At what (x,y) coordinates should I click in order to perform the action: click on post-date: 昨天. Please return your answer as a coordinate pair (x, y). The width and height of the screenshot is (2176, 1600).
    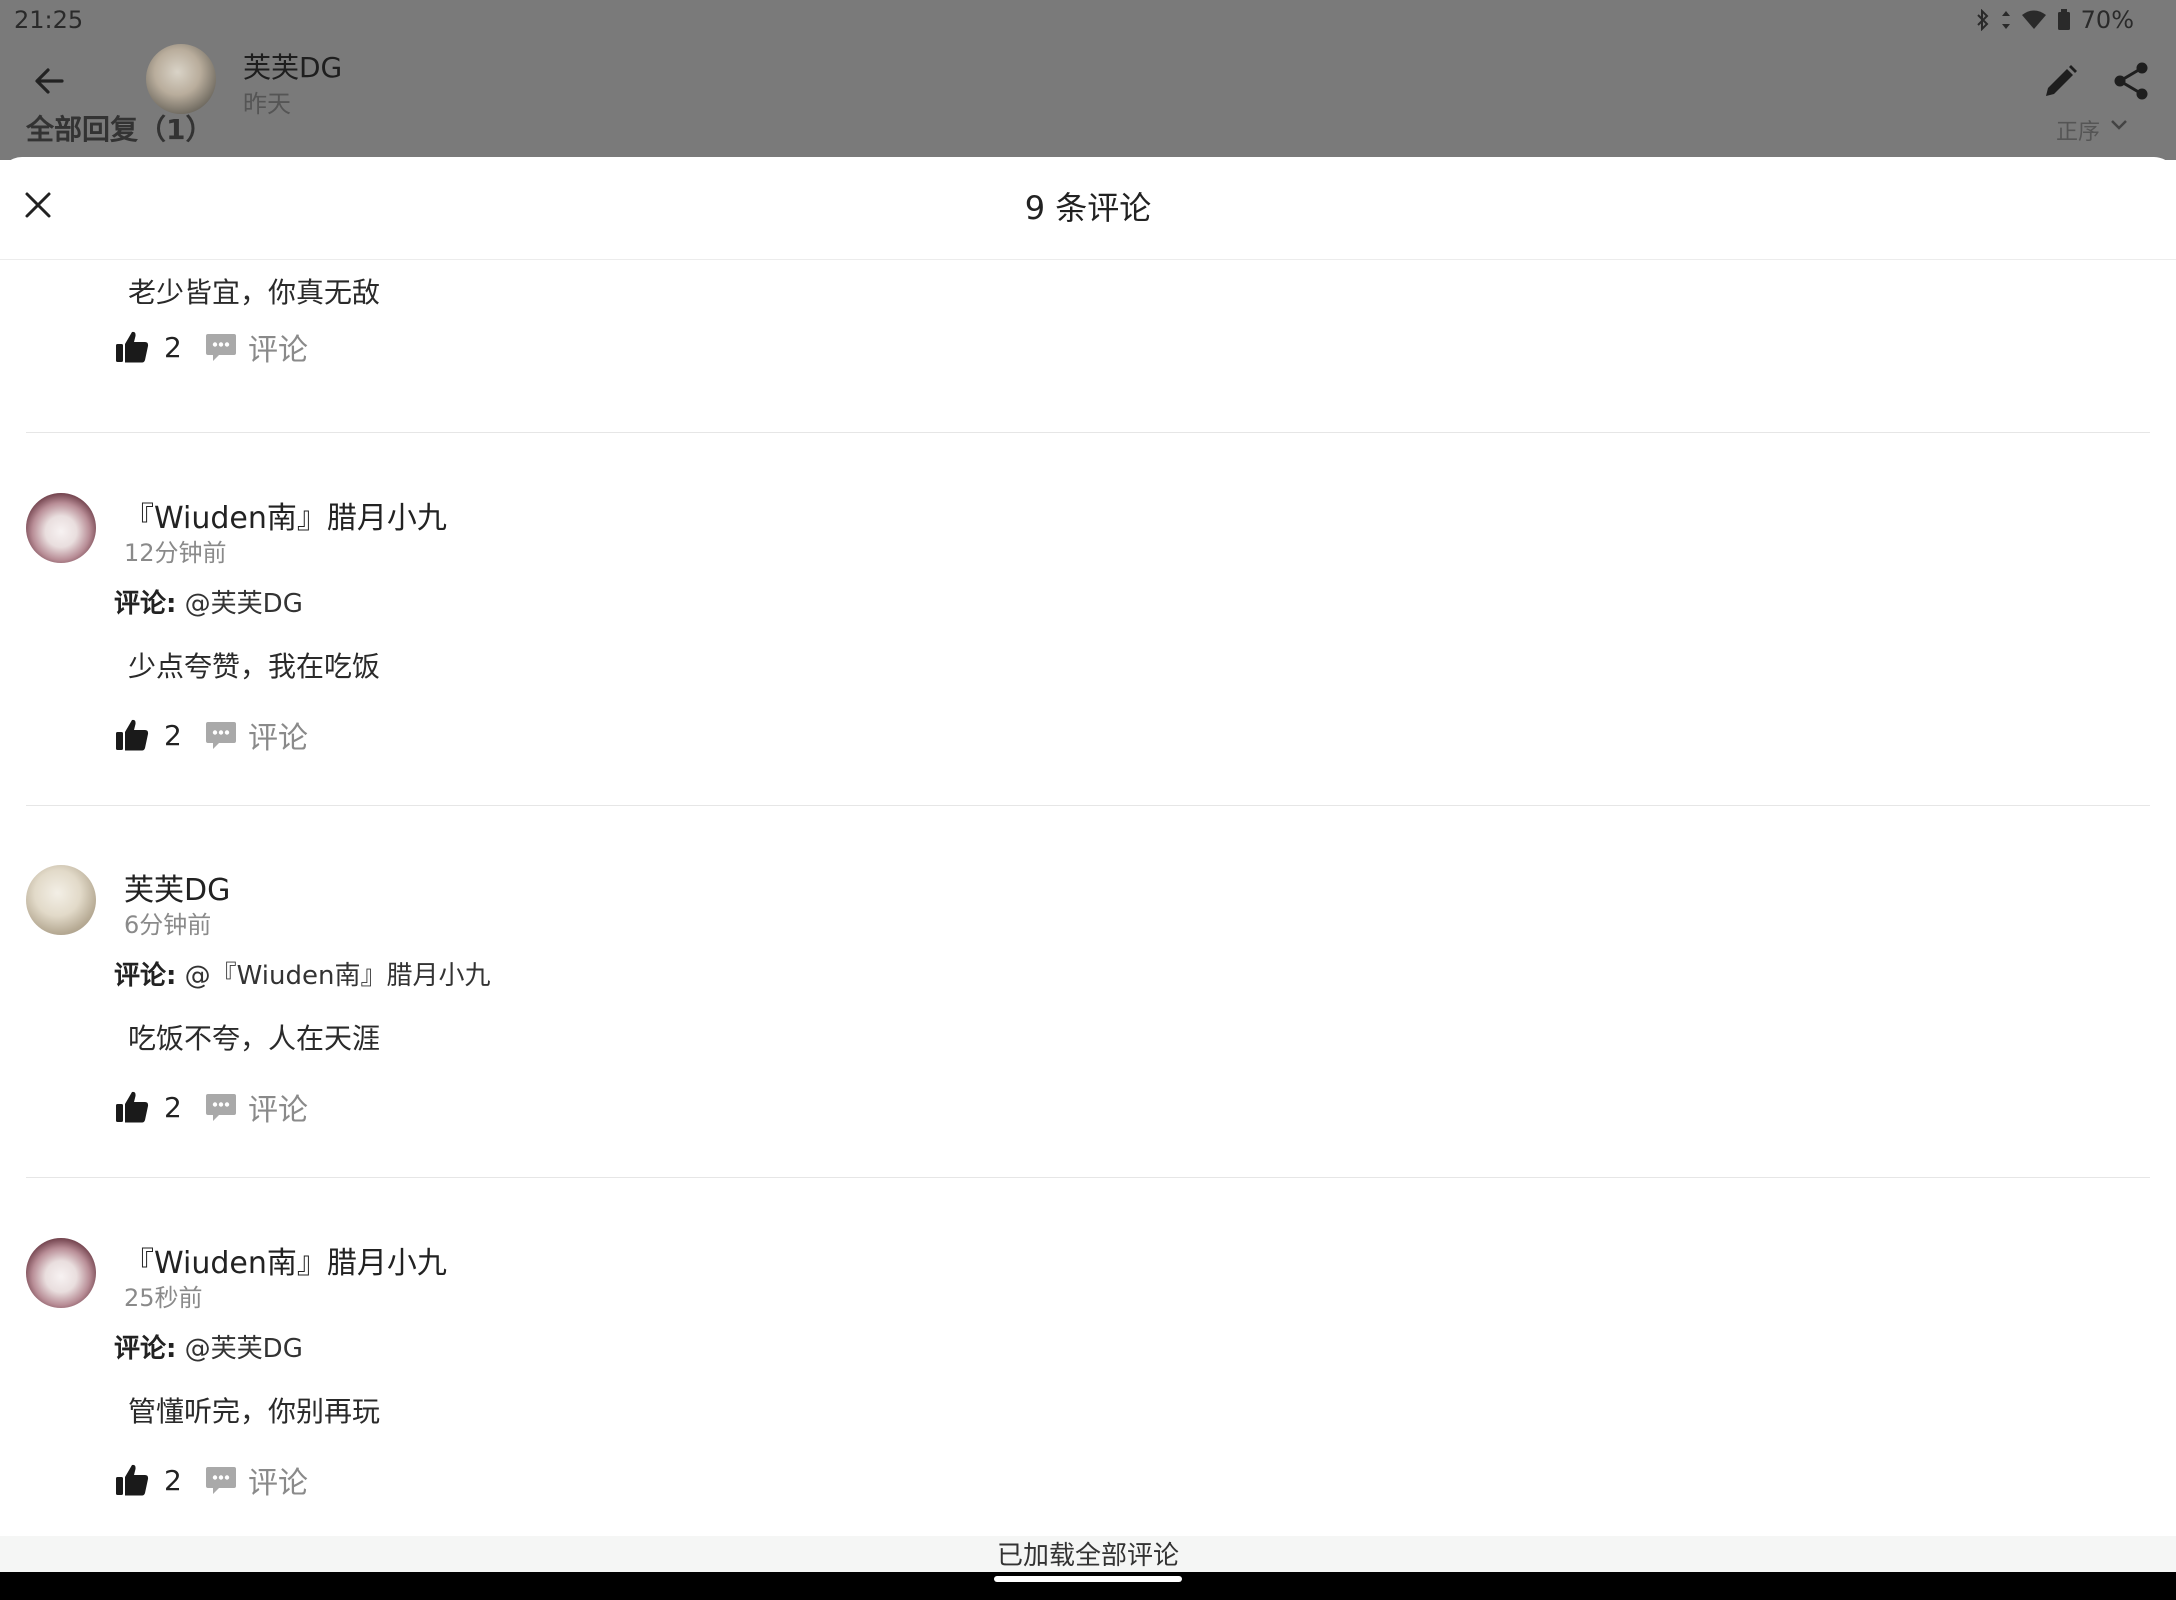
    Looking at the image, I should click on (267, 104).